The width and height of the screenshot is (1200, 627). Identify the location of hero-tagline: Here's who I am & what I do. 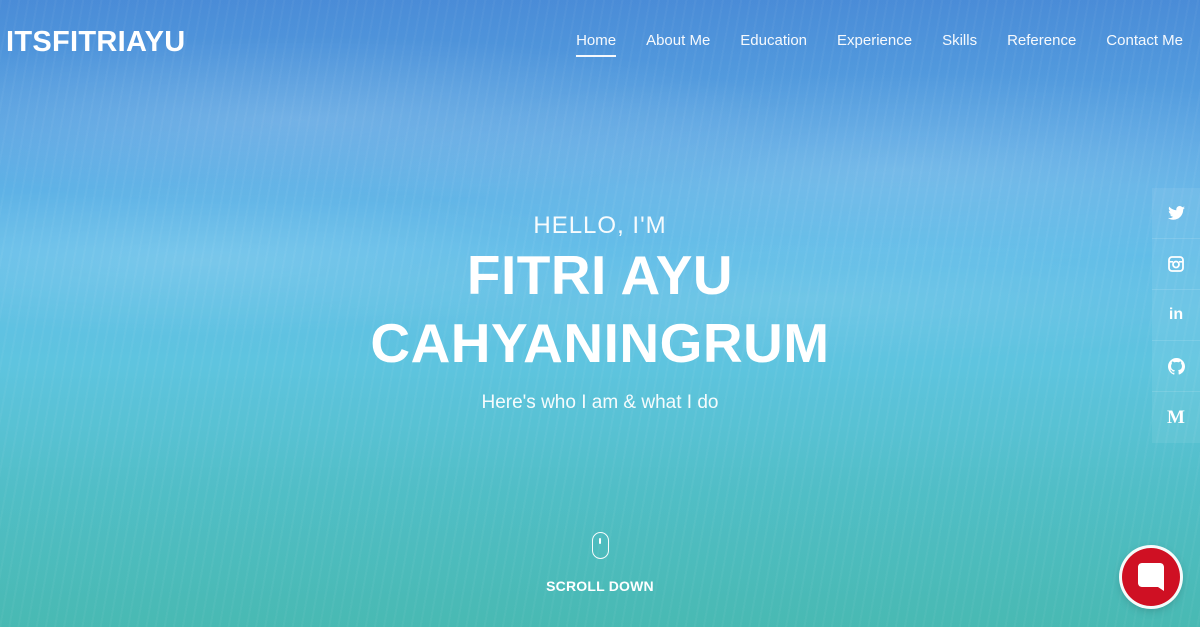
(600, 402).